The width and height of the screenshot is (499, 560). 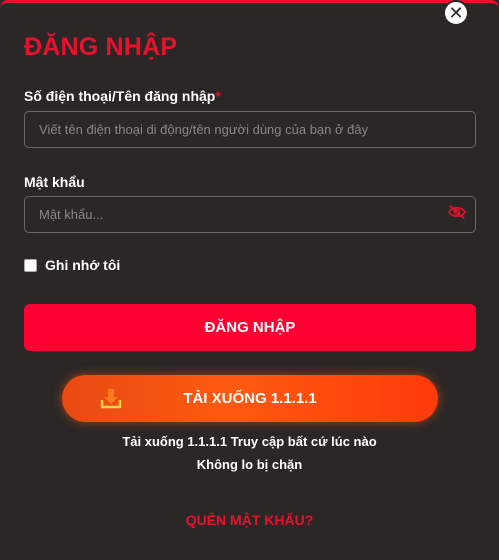 I want to click on promo-line-2: Không lo bị chặn, so click(x=249, y=464).